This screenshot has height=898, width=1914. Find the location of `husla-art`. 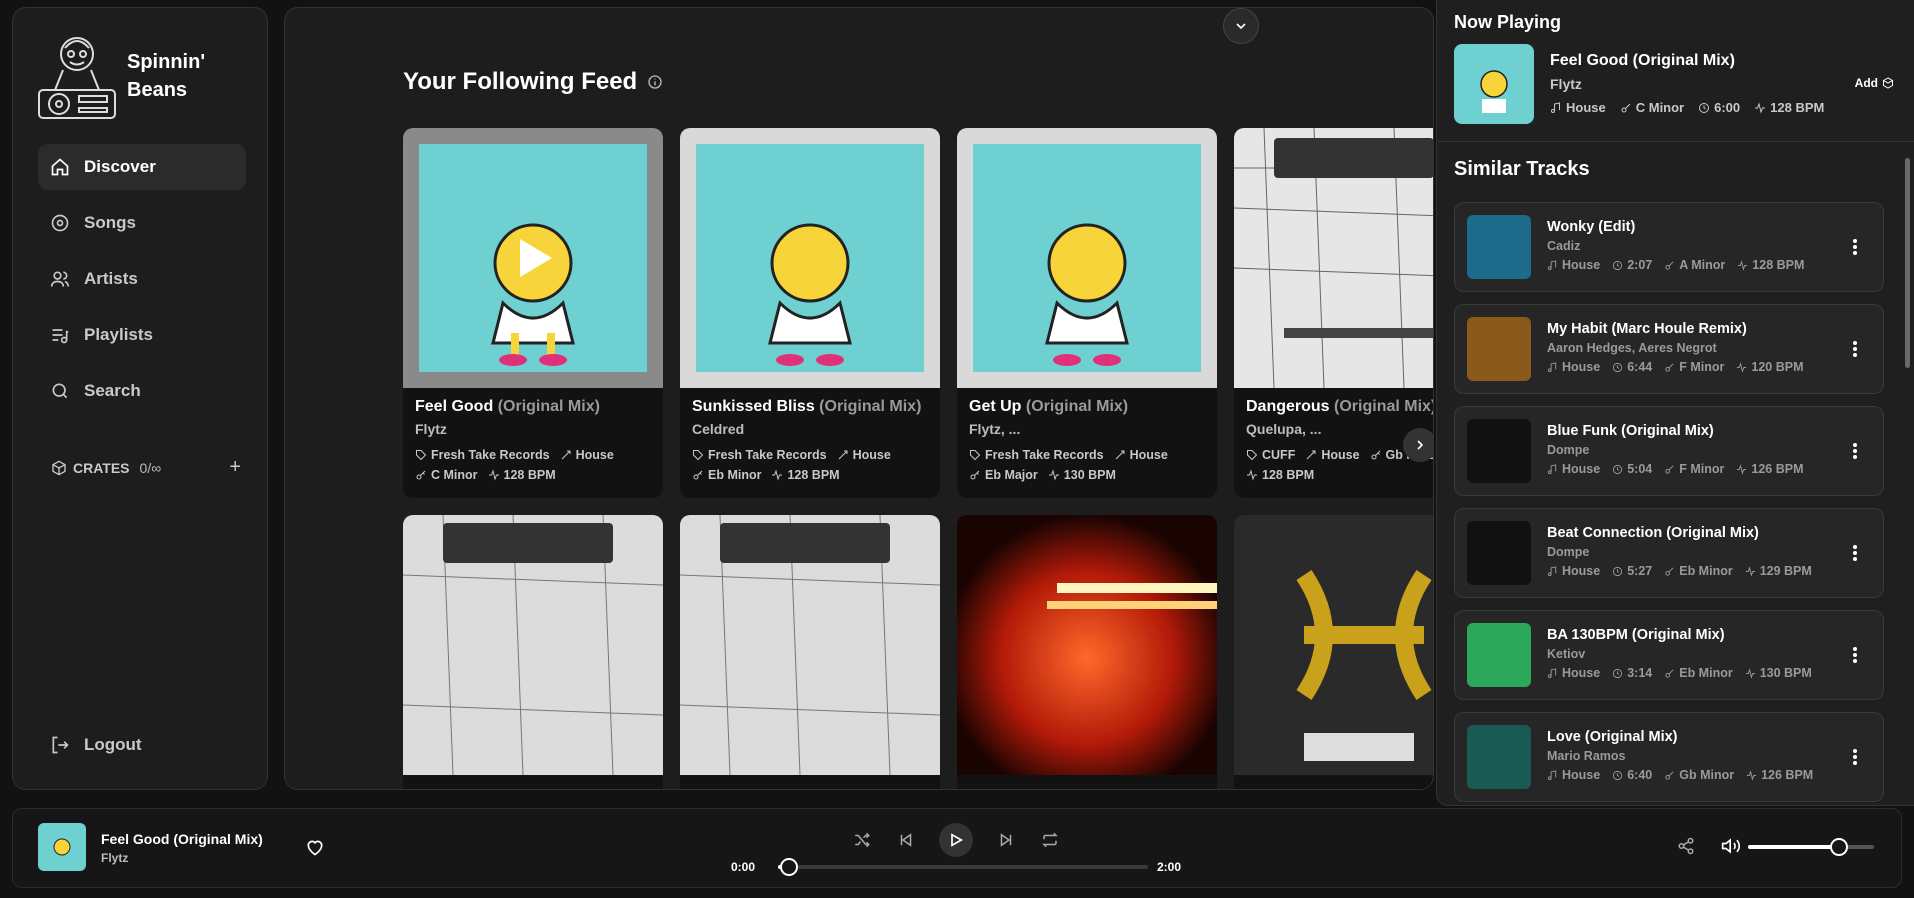

husla-art is located at coordinates (810, 645).